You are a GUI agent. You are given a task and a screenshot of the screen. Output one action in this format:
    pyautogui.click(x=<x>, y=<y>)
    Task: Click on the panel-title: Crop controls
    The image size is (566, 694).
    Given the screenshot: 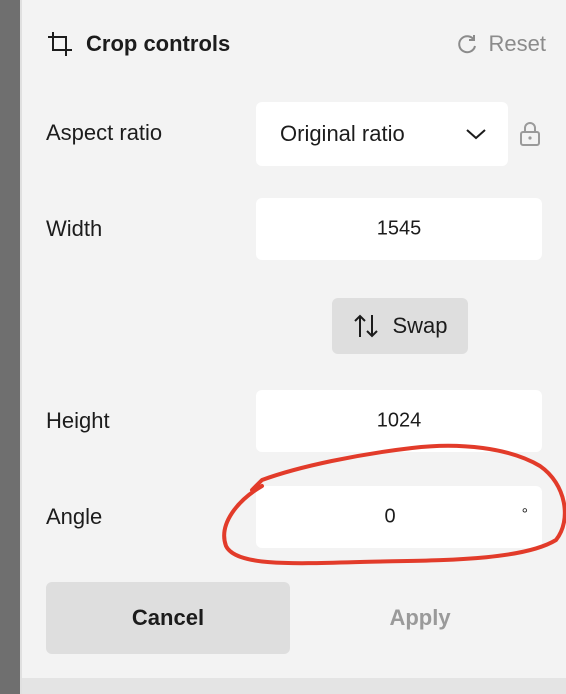 What is the action you would take?
    pyautogui.click(x=158, y=43)
    